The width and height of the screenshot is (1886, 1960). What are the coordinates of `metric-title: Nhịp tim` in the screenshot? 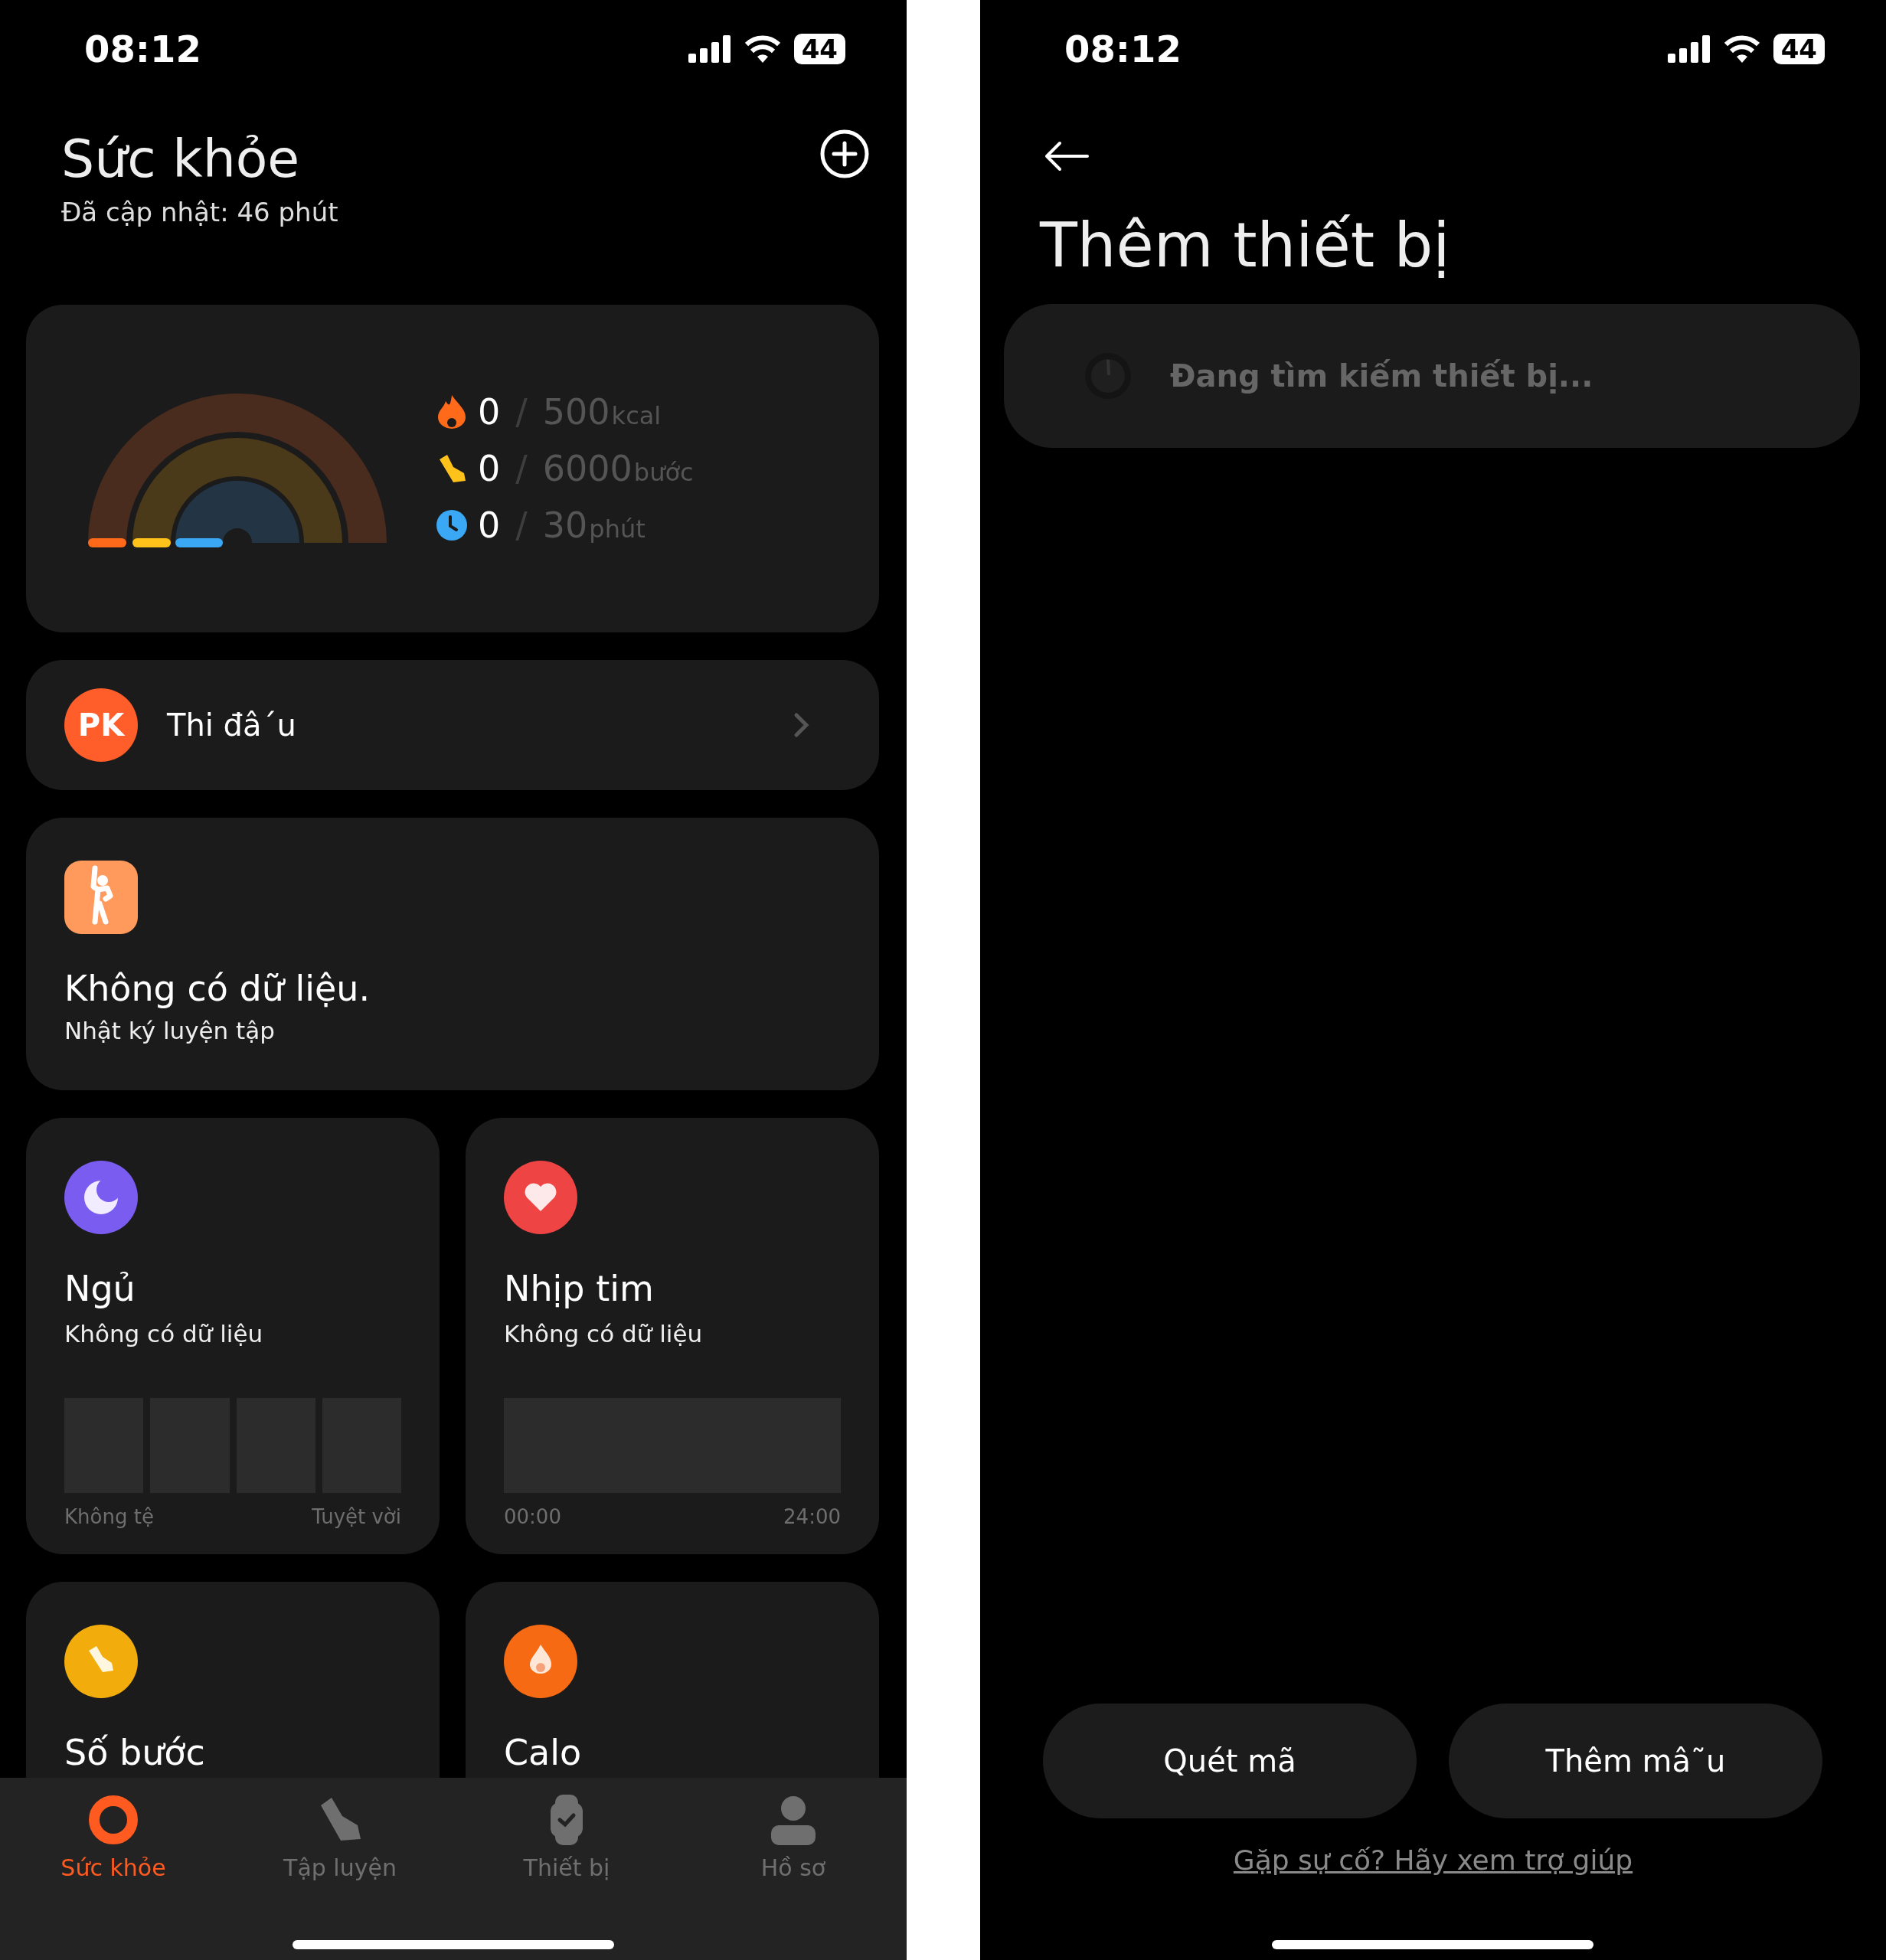 It's located at (580, 1288).